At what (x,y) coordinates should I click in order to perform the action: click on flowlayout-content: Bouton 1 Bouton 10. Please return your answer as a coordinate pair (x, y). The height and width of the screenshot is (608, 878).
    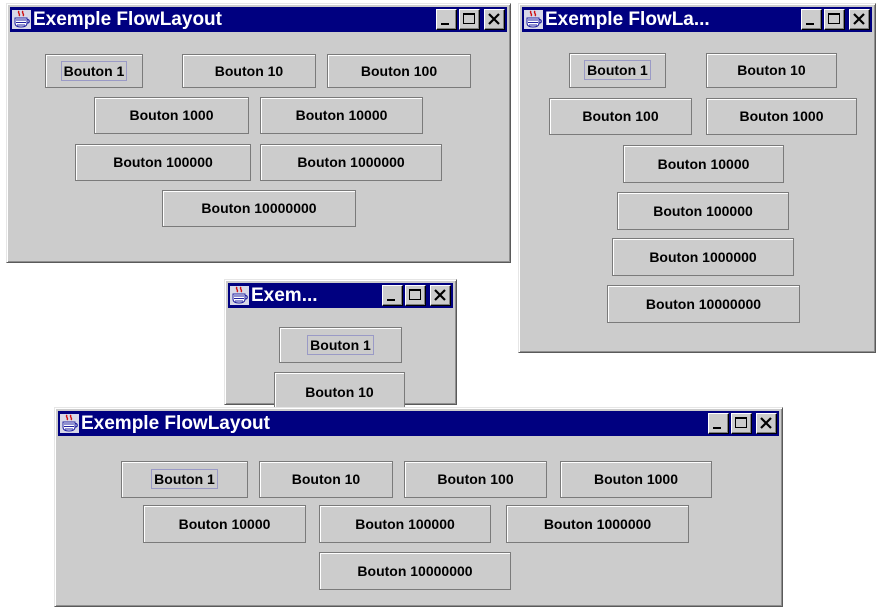
    Looking at the image, I should click on (340, 361).